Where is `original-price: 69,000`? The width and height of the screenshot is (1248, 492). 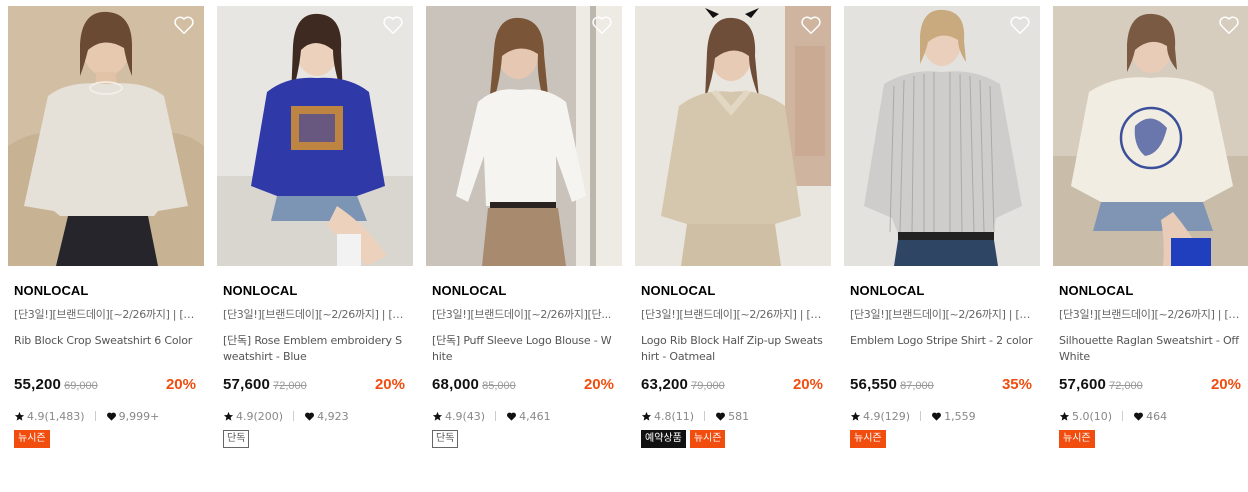 original-price: 69,000 is located at coordinates (81, 386).